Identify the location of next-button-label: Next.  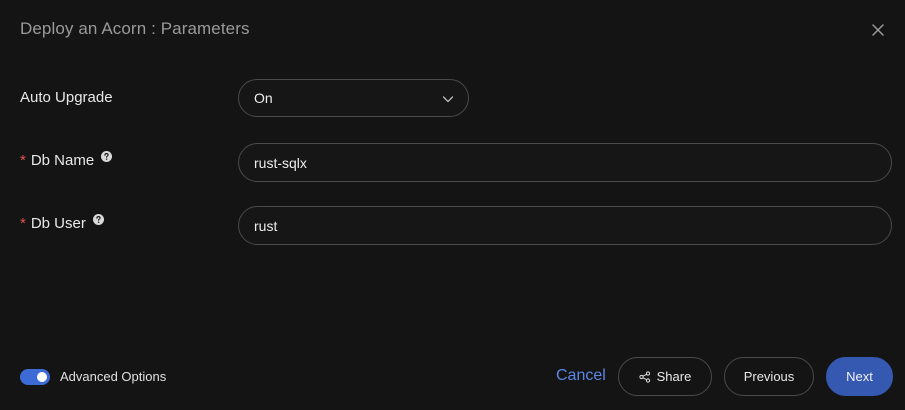
(859, 376).